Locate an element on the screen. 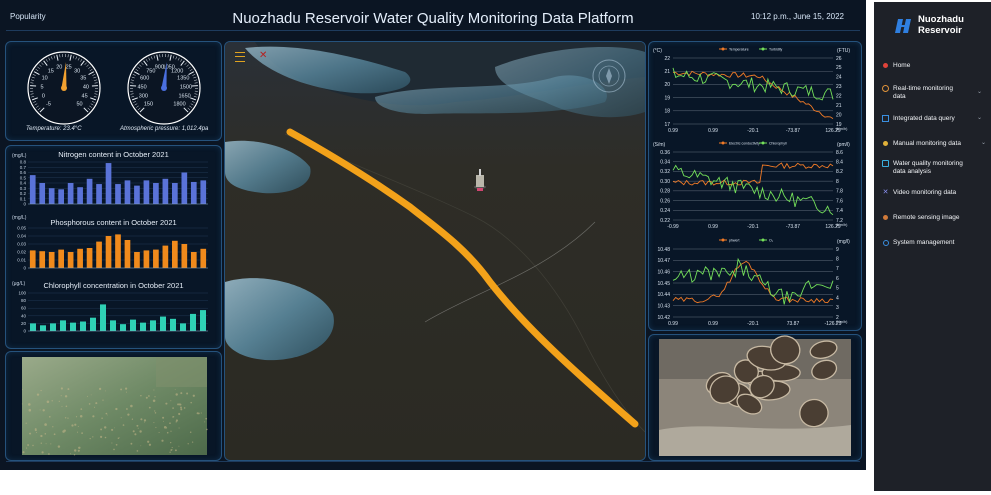 Image resolution: width=991 pixels, height=495 pixels. menu-item-analysis-label: Water quality monitoring data analysis is located at coordinates (928, 167).